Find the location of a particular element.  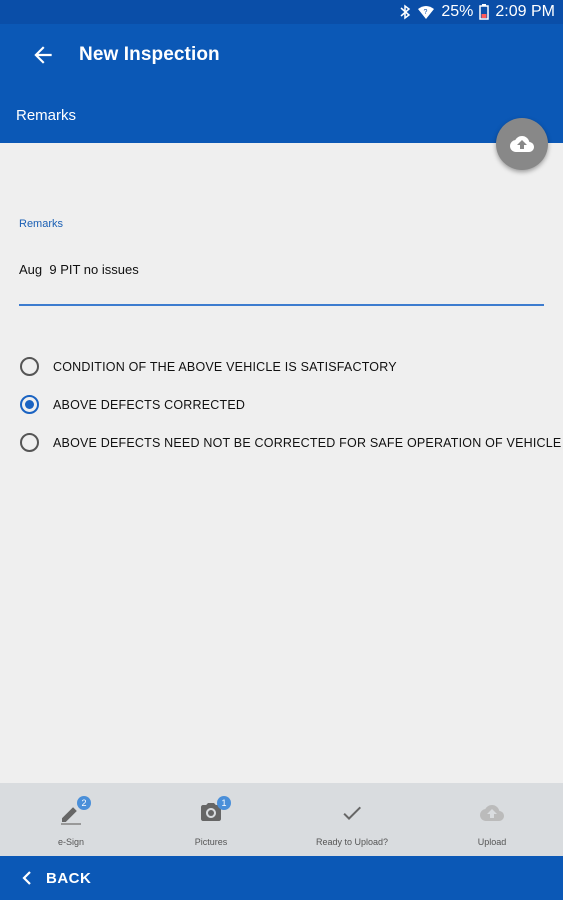

bluetooth-icon is located at coordinates (405, 12).